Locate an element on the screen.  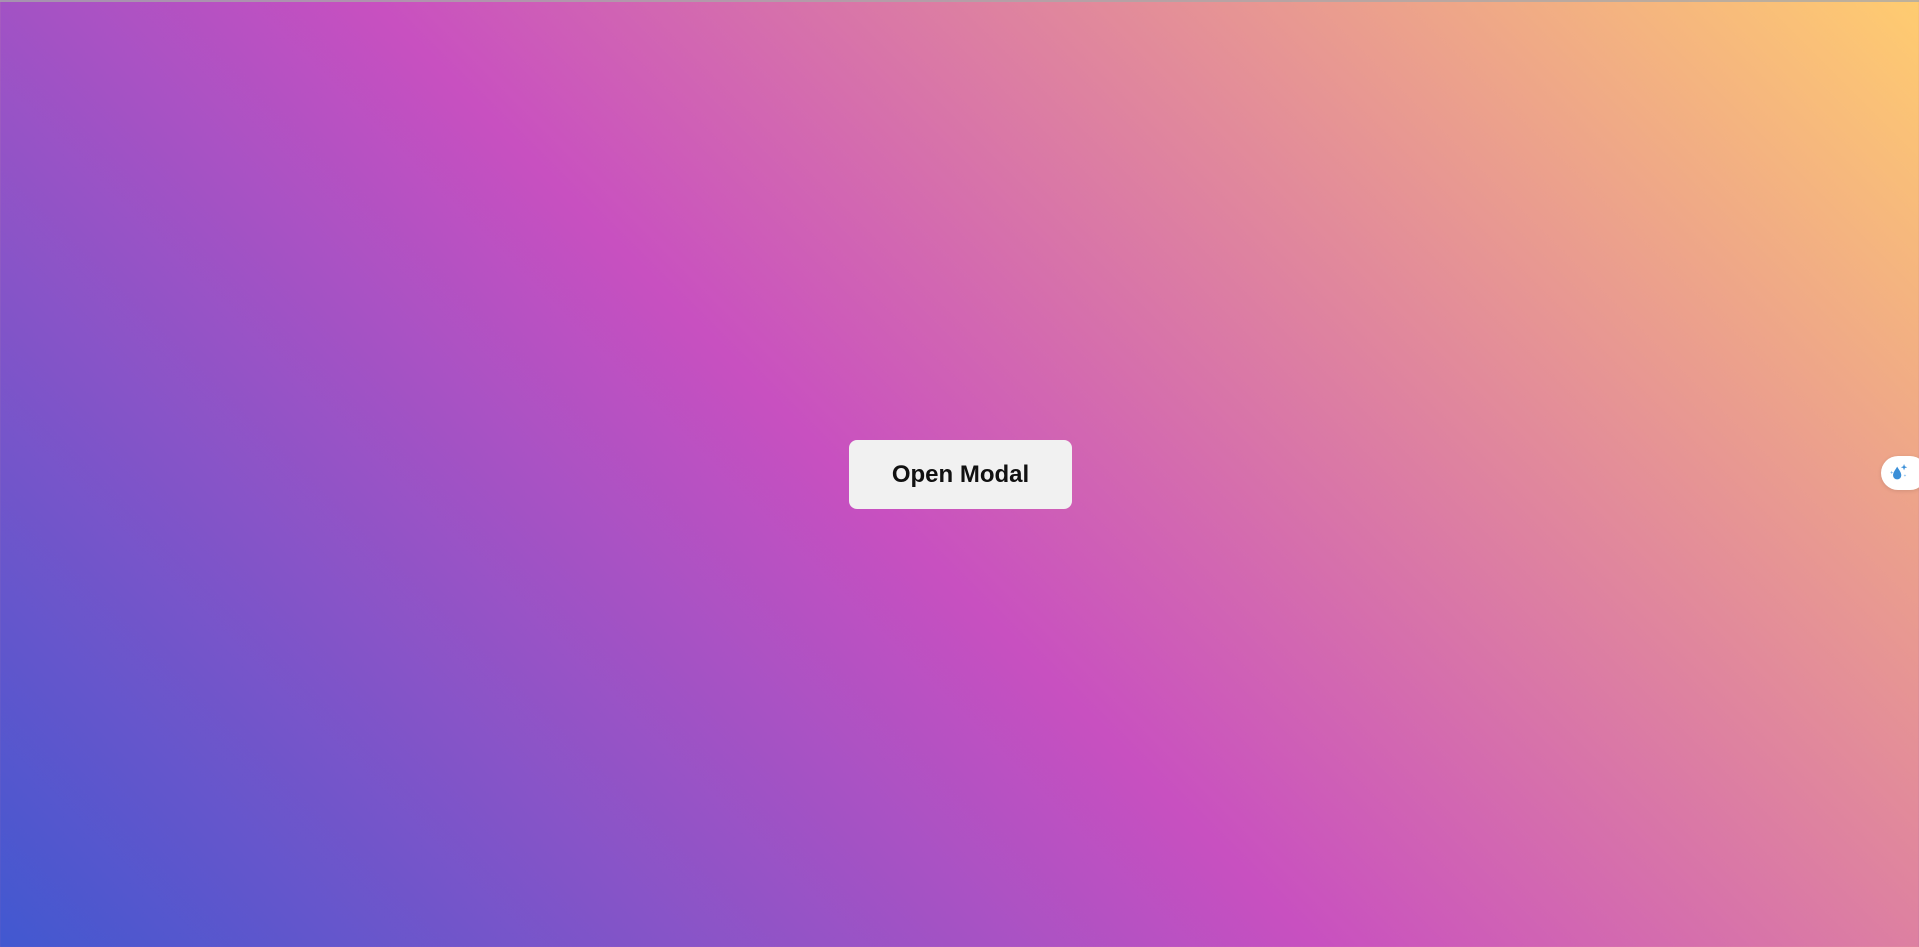
extension-side-tab is located at coordinates (1900, 473).